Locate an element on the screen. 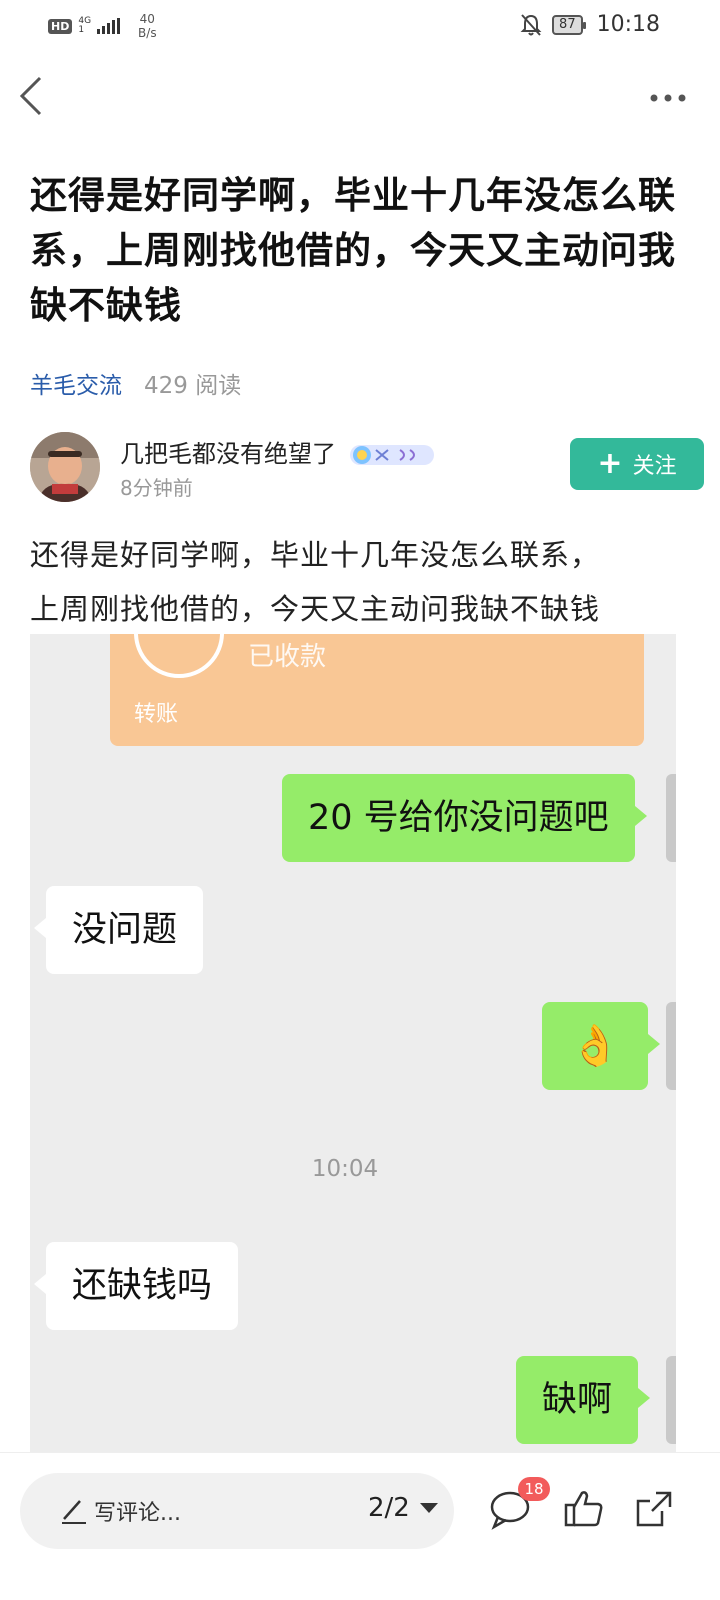 The image size is (720, 1600). speed-unit: B/s is located at coordinates (147, 33).